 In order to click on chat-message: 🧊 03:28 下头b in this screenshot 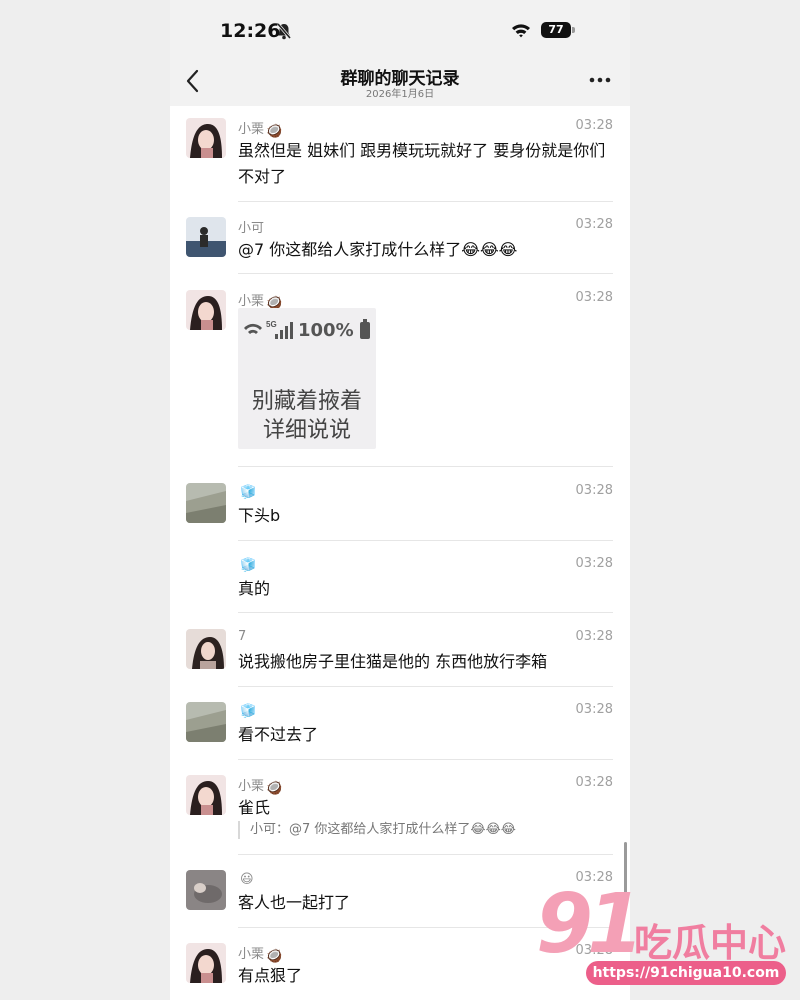, I will do `click(400, 508)`.